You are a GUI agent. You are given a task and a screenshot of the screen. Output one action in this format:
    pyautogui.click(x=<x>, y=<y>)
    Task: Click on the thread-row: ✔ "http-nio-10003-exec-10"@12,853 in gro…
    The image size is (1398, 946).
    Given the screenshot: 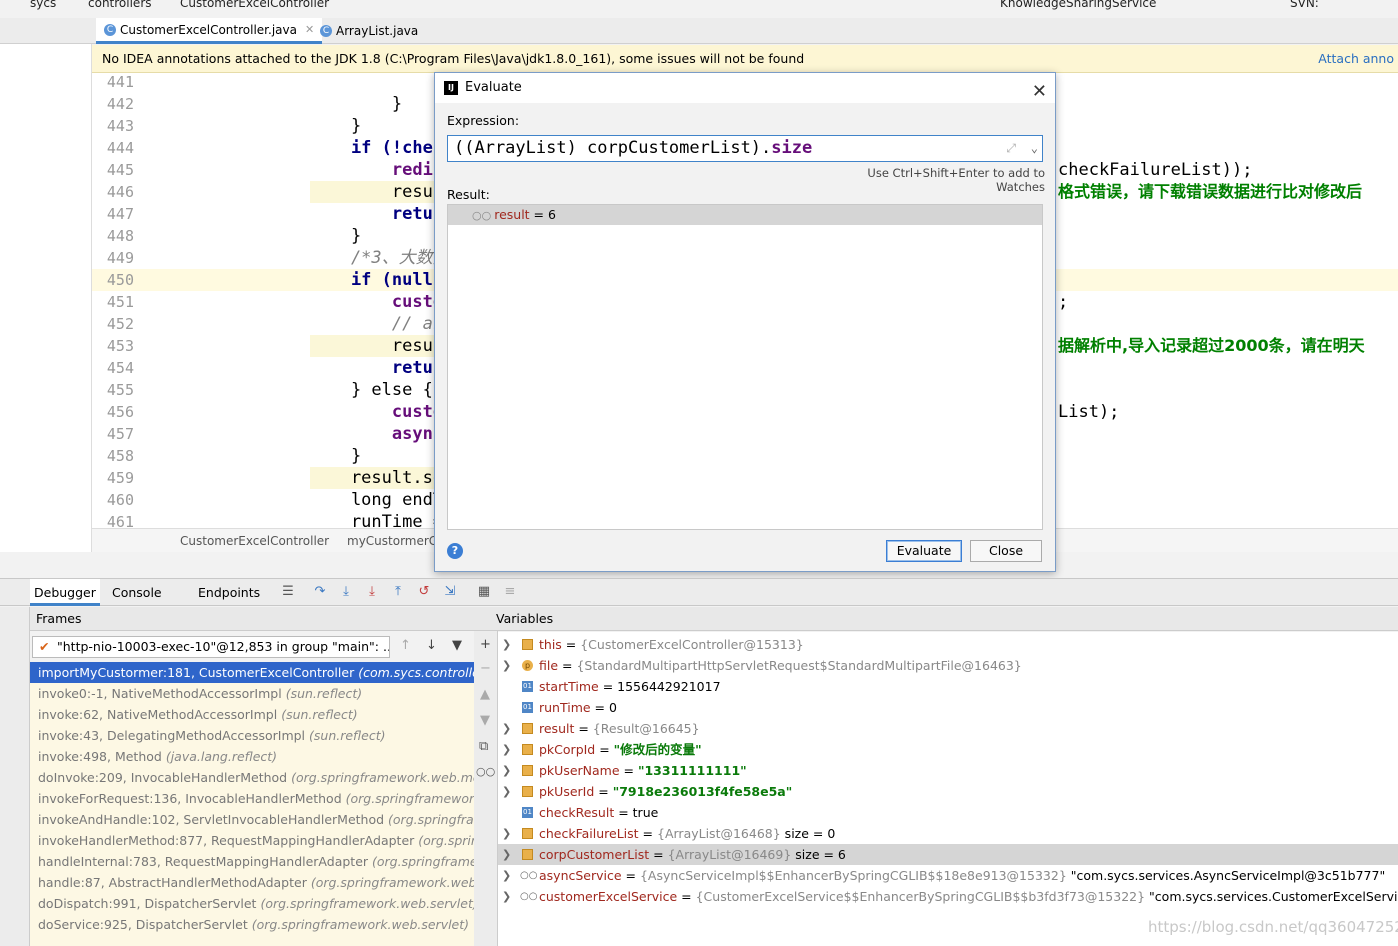 What is the action you would take?
    pyautogui.click(x=252, y=647)
    